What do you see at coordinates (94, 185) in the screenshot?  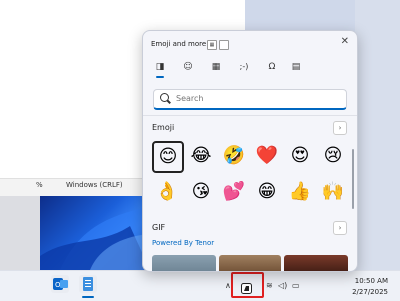 I see `statusbar-encoding: Windows (CRLF)` at bounding box center [94, 185].